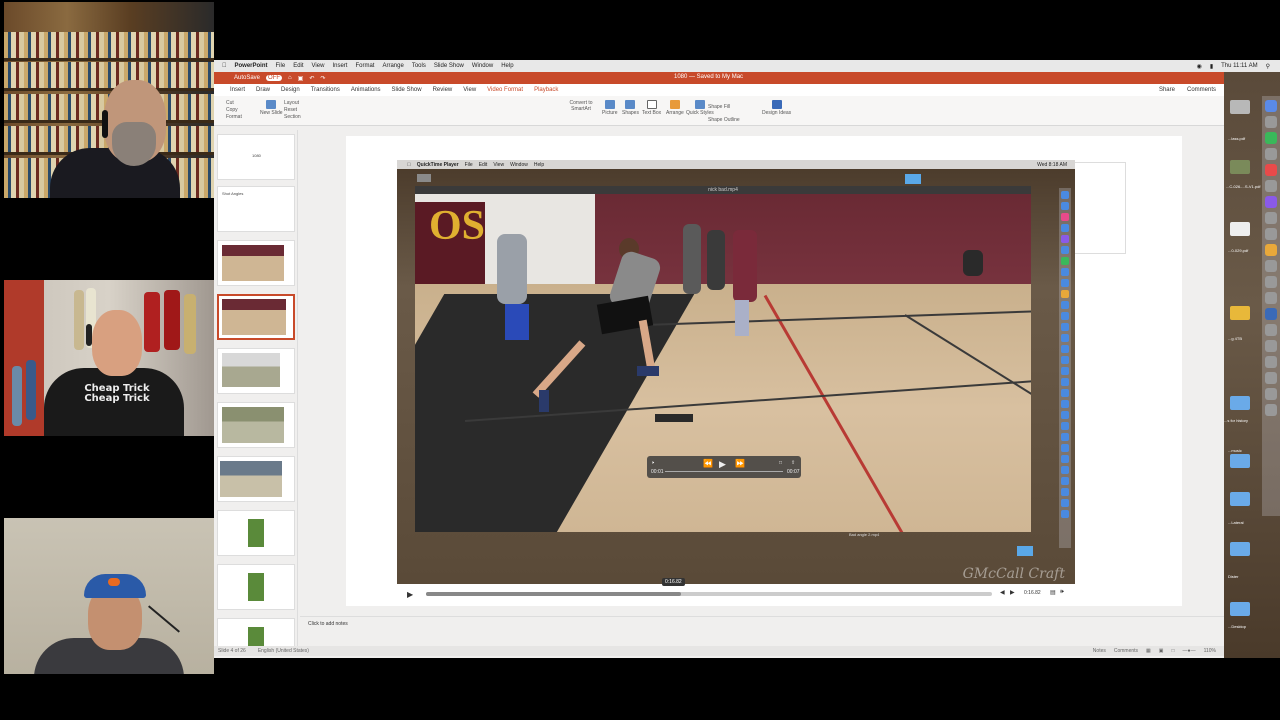  I want to click on captions-icon: ▤, so click(1053, 592).